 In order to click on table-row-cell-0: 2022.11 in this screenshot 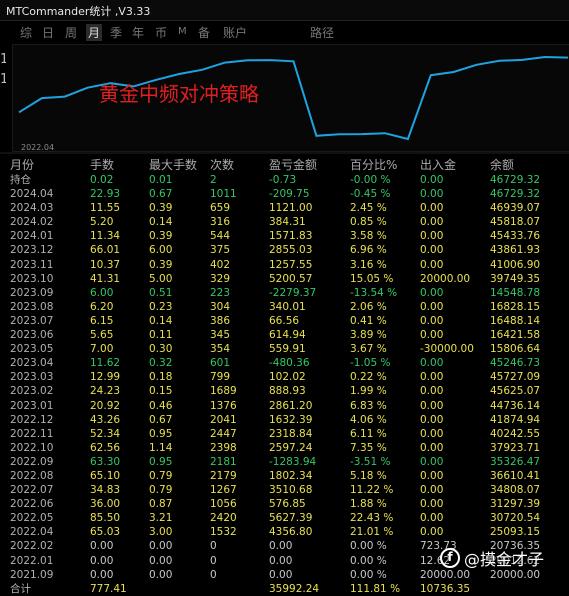, I will do `click(32, 433)`.